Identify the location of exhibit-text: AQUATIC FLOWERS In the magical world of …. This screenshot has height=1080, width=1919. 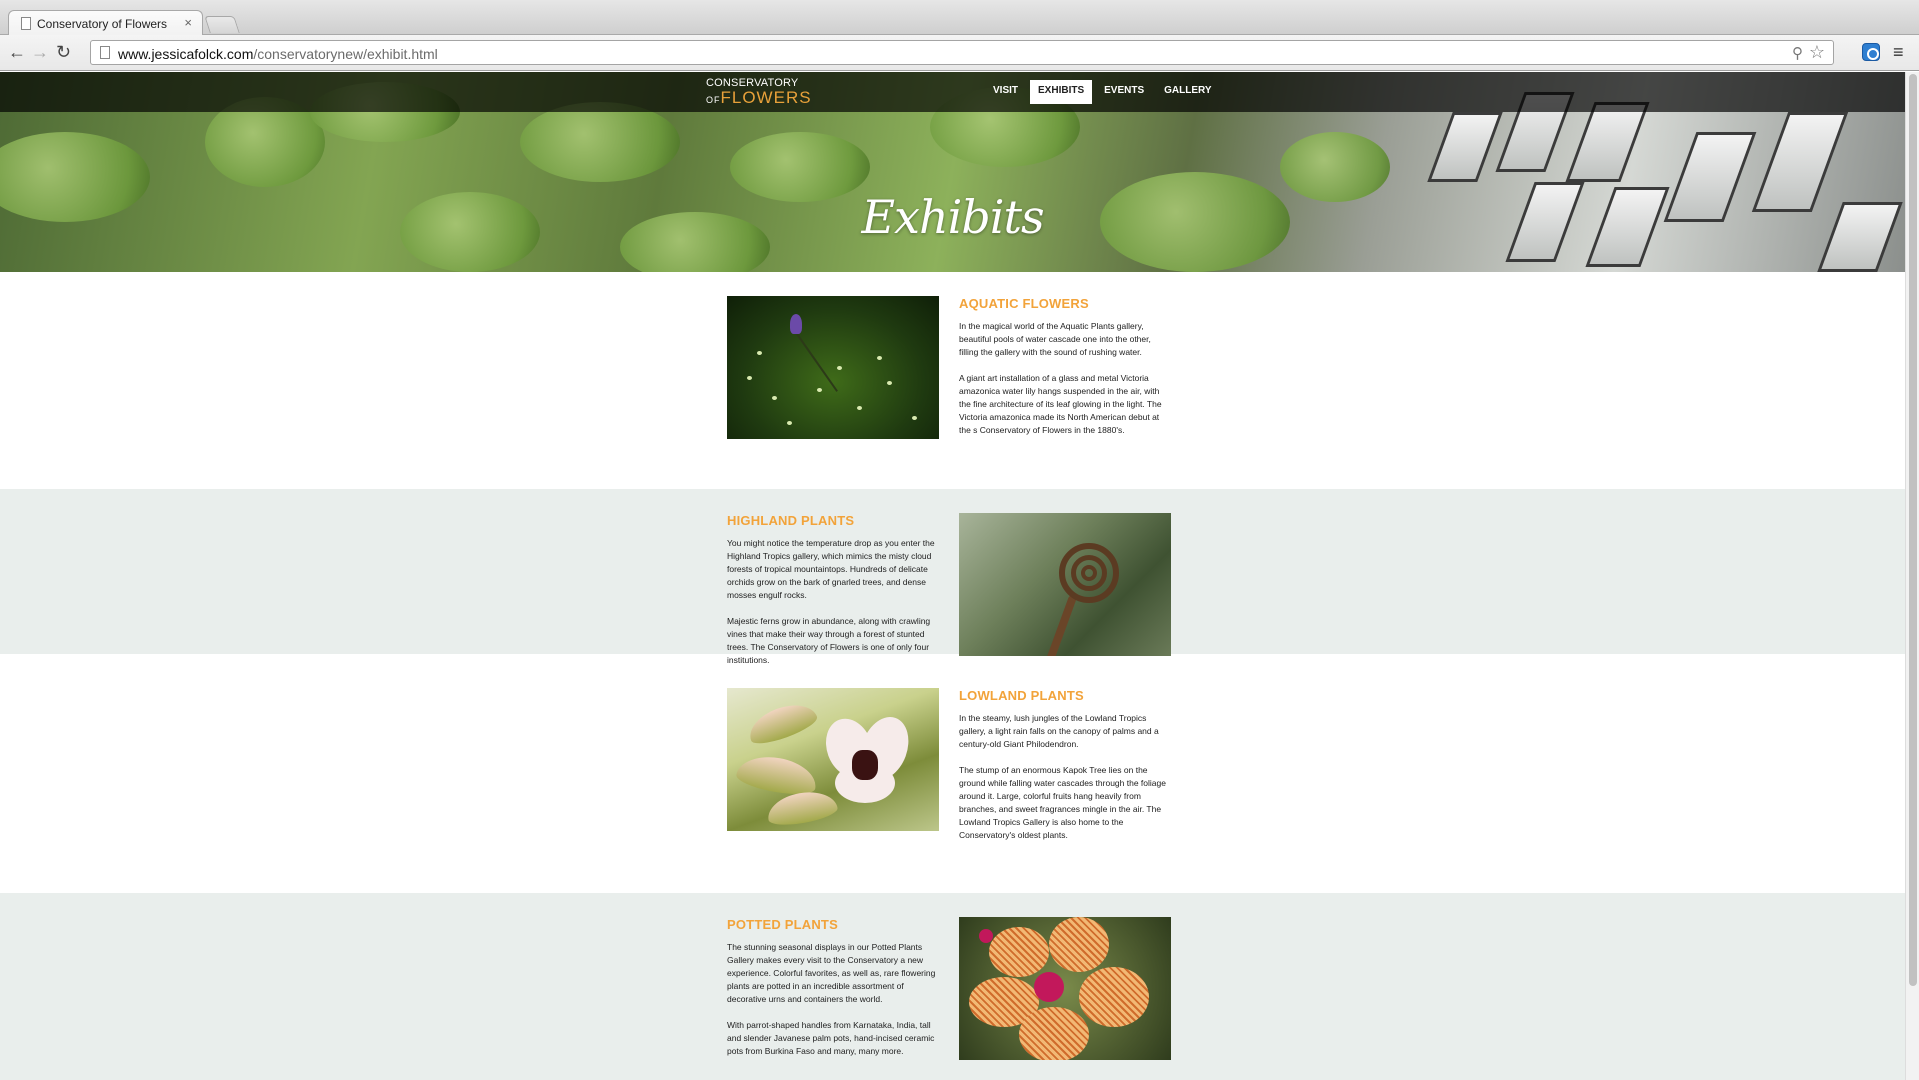
(1065, 373).